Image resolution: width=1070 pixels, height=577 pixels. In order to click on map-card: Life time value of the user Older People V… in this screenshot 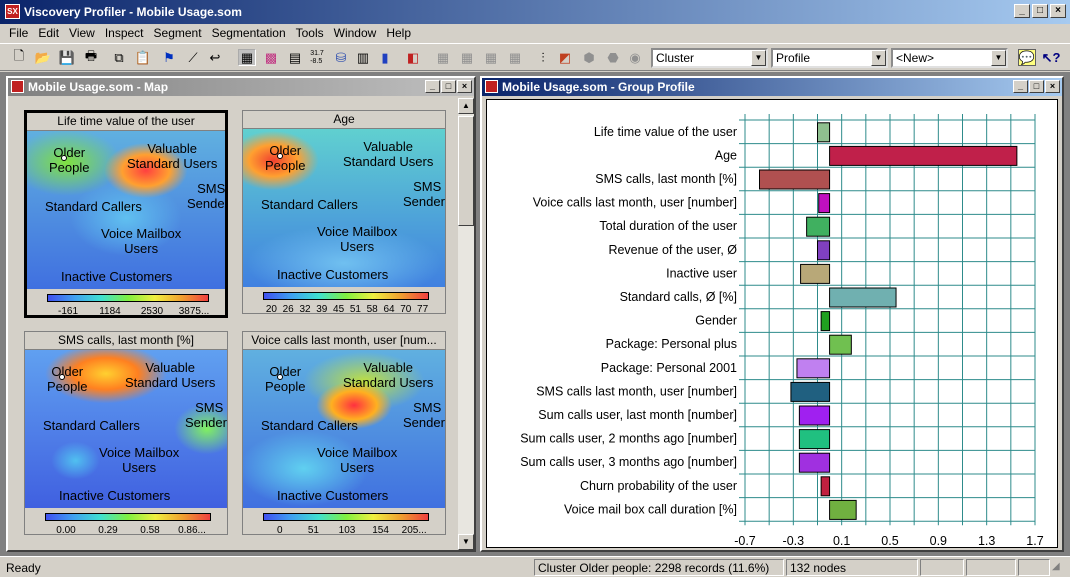, I will do `click(126, 214)`.